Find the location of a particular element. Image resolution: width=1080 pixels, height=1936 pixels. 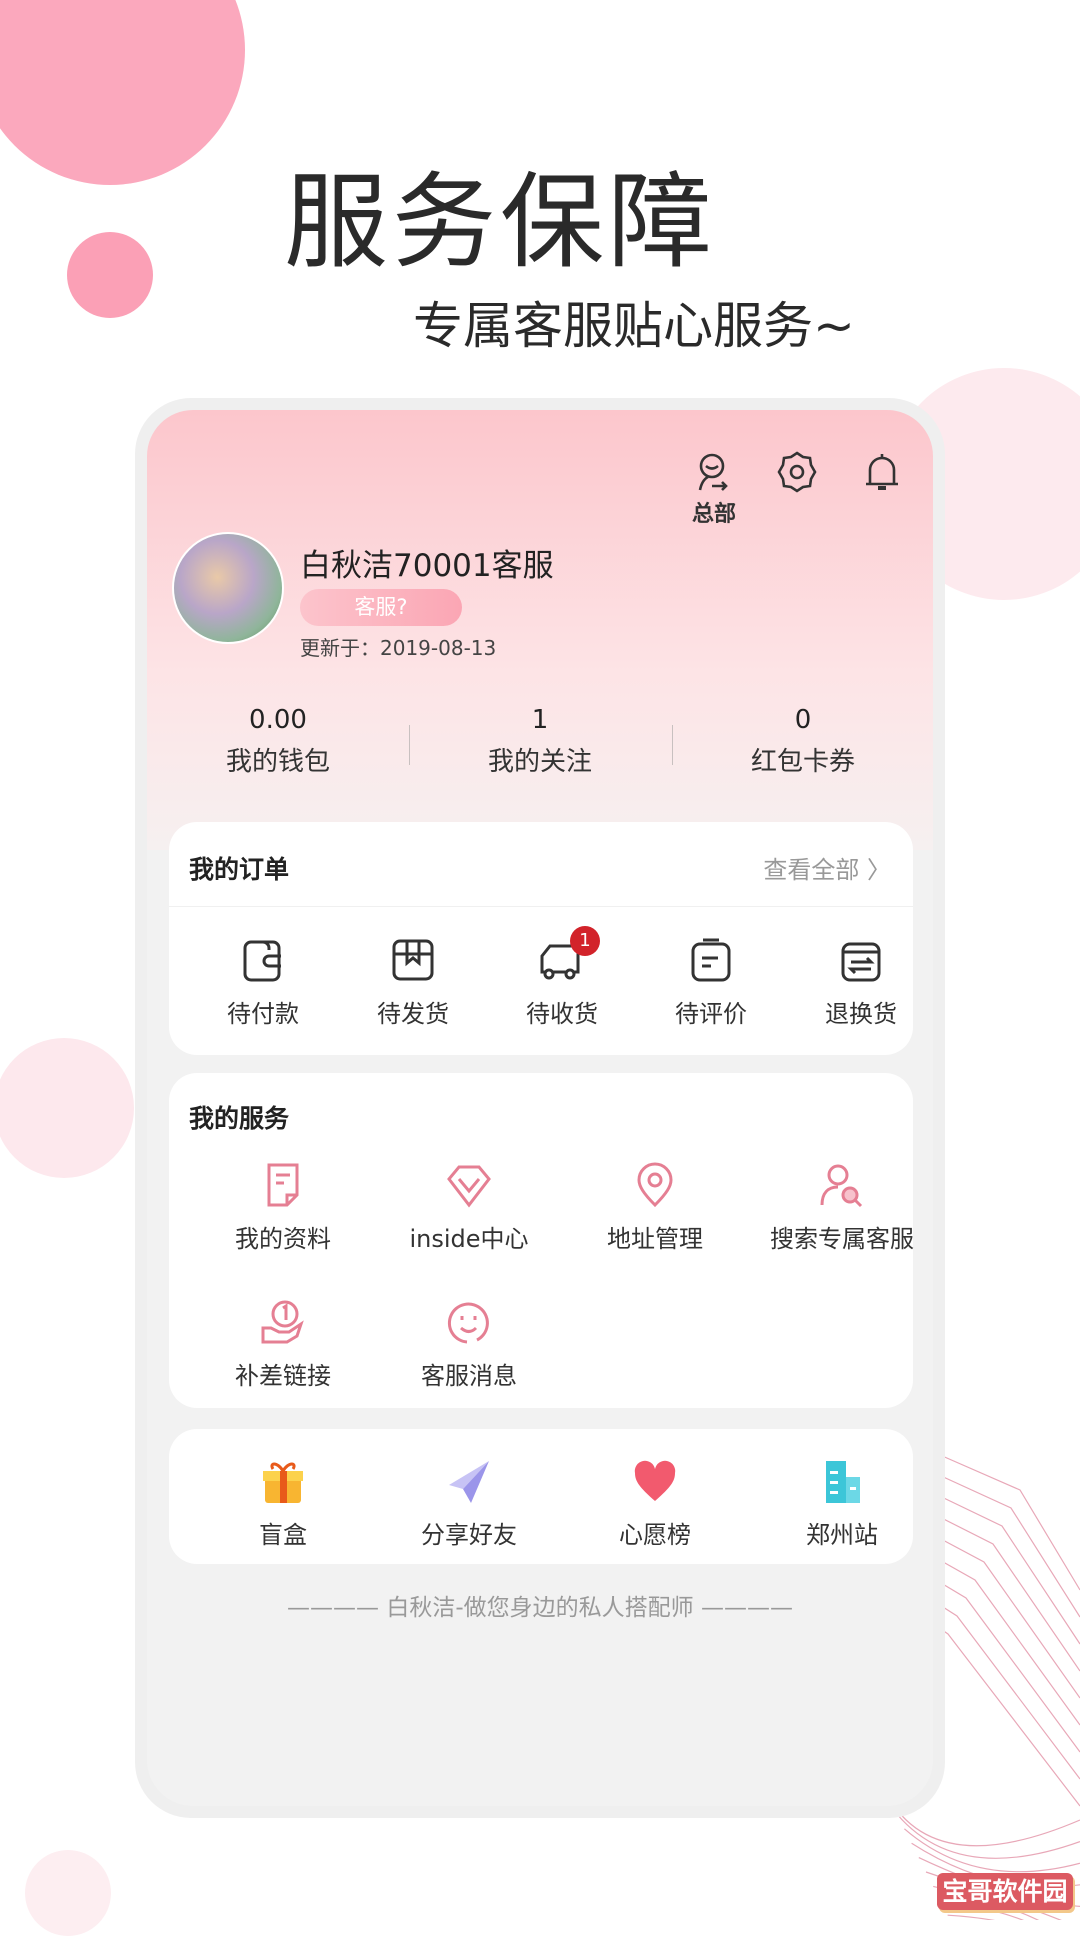

building-icon is located at coordinates (842, 1481).